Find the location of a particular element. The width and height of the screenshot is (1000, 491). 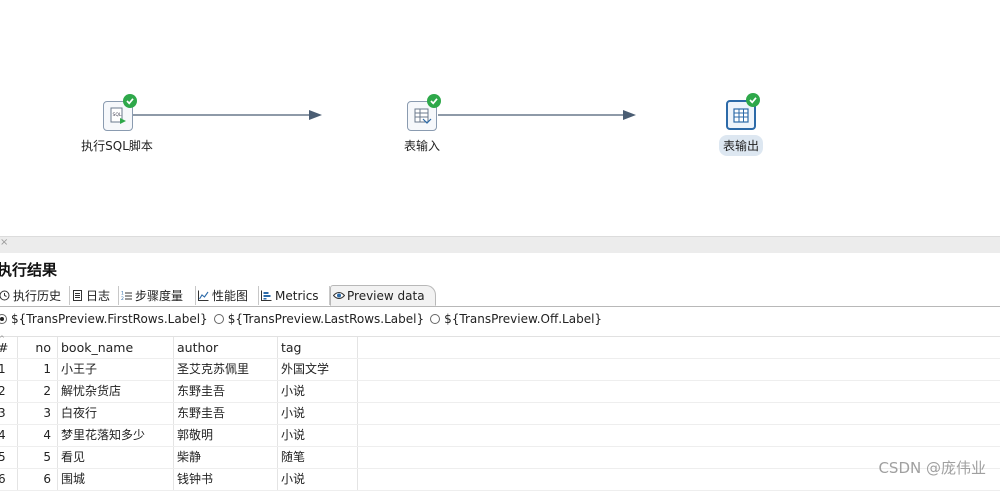

cell-tag: 随笔 is located at coordinates (318, 457).